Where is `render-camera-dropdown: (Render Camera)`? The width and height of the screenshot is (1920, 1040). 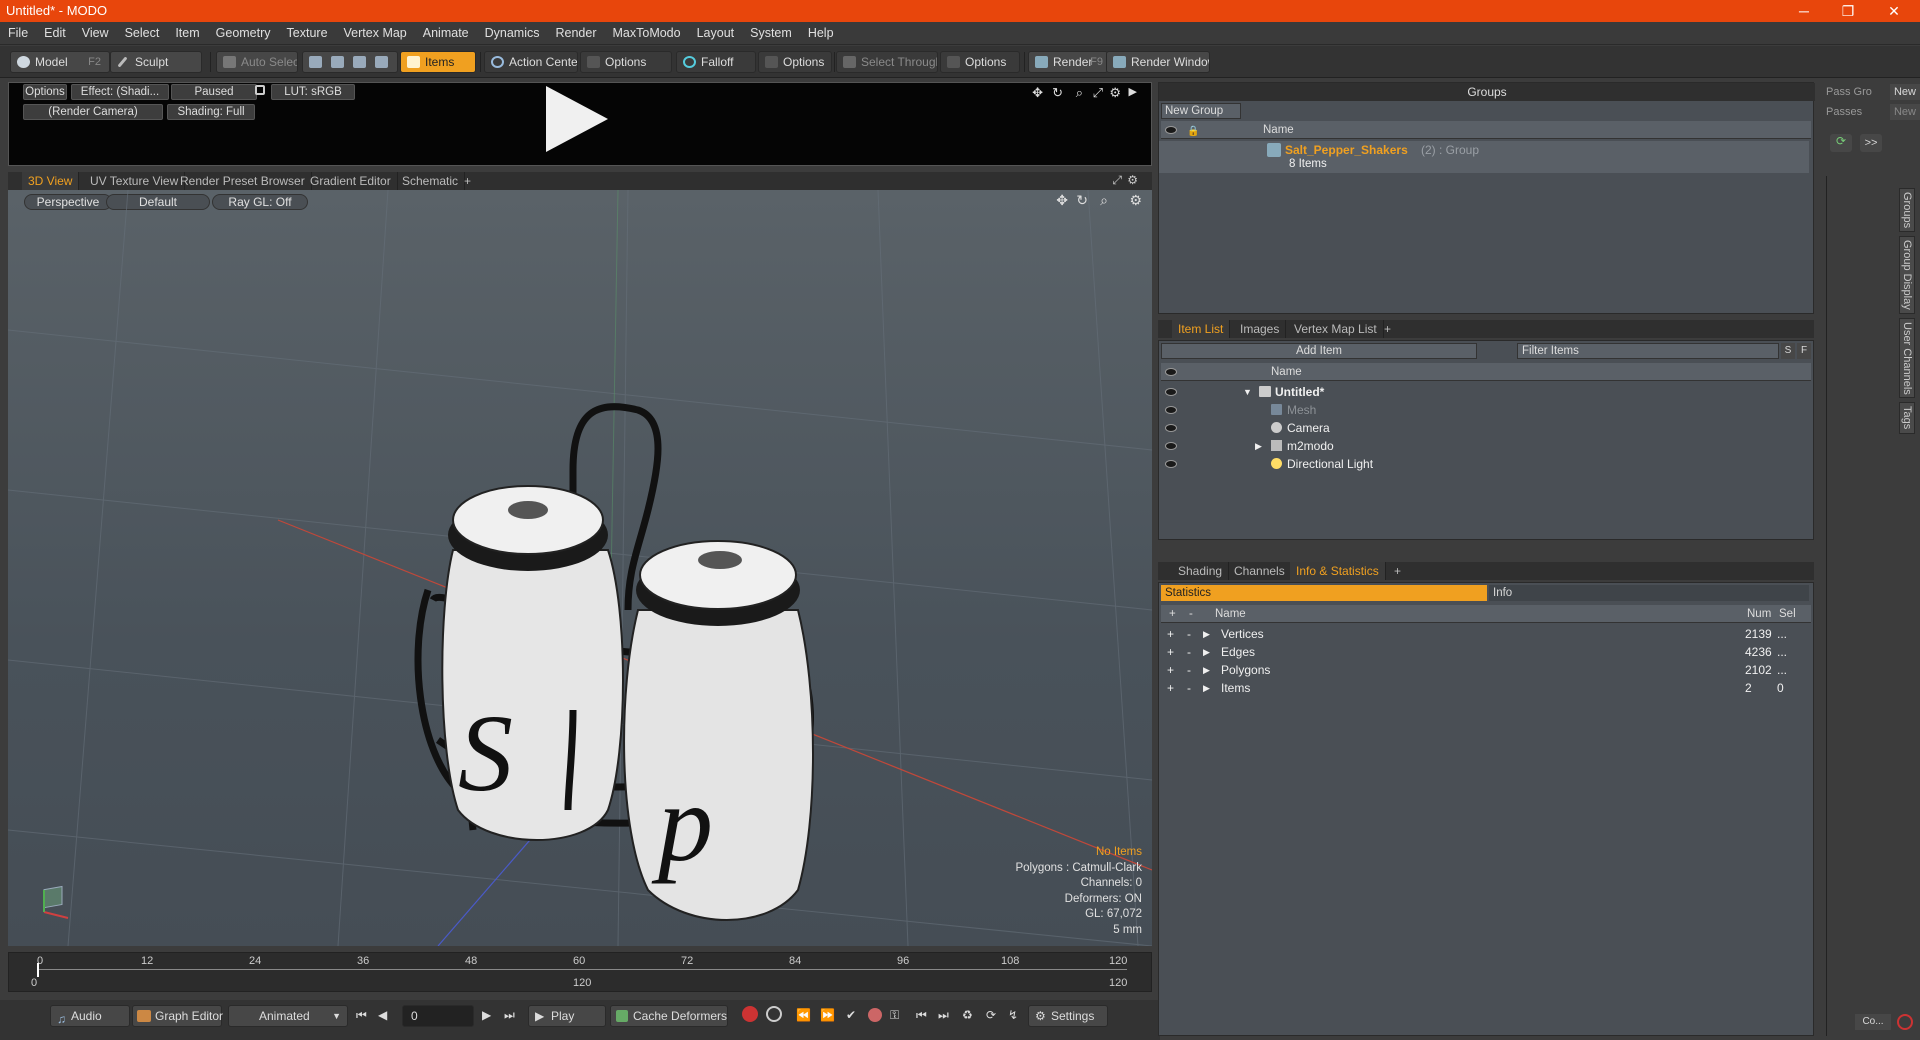
render-camera-dropdown: (Render Camera) is located at coordinates (93, 112).